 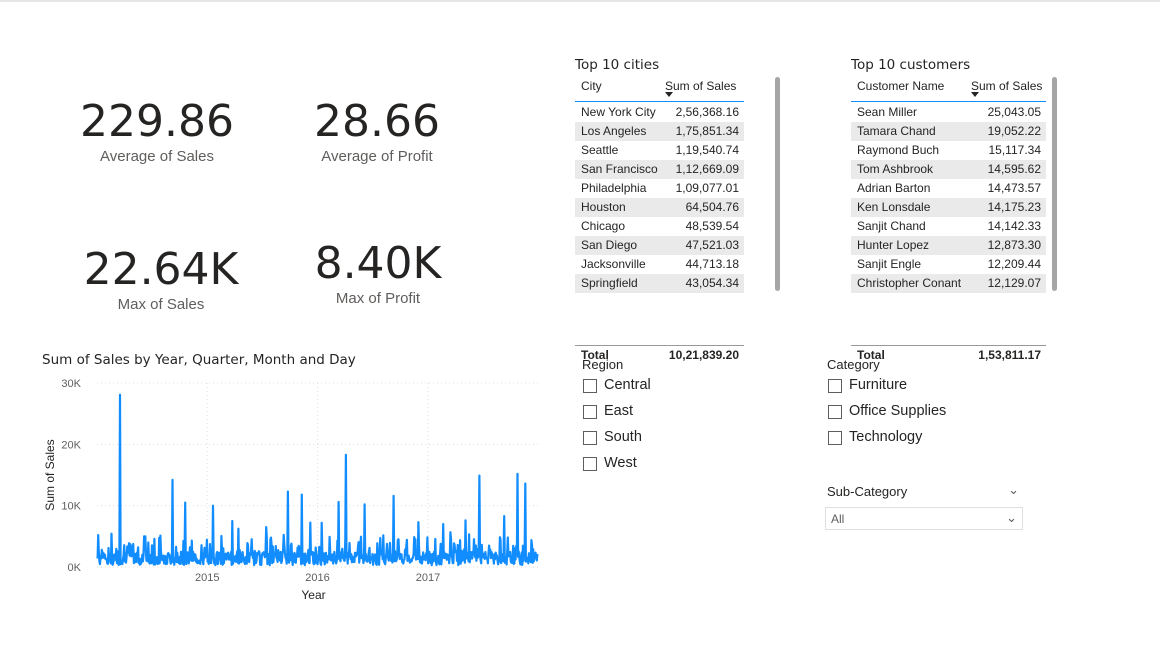 I want to click on table-row: Springfield 43,054.34, so click(x=659, y=283).